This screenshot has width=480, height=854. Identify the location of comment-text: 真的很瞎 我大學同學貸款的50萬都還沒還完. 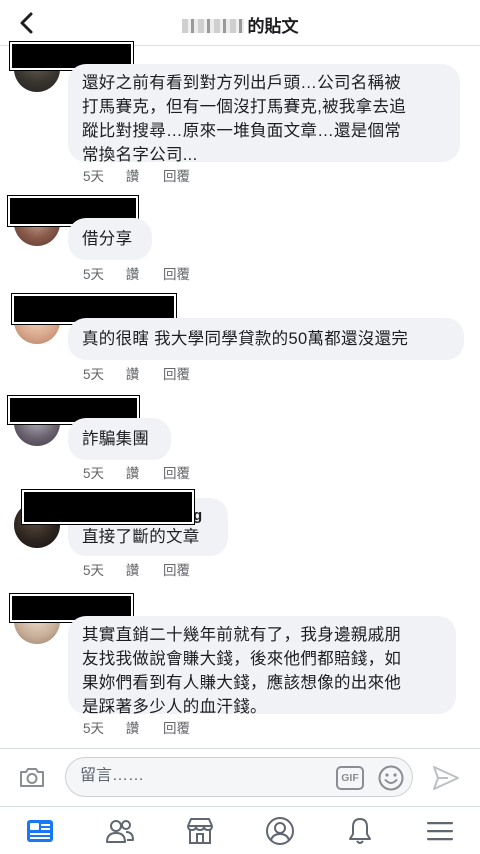
(245, 339).